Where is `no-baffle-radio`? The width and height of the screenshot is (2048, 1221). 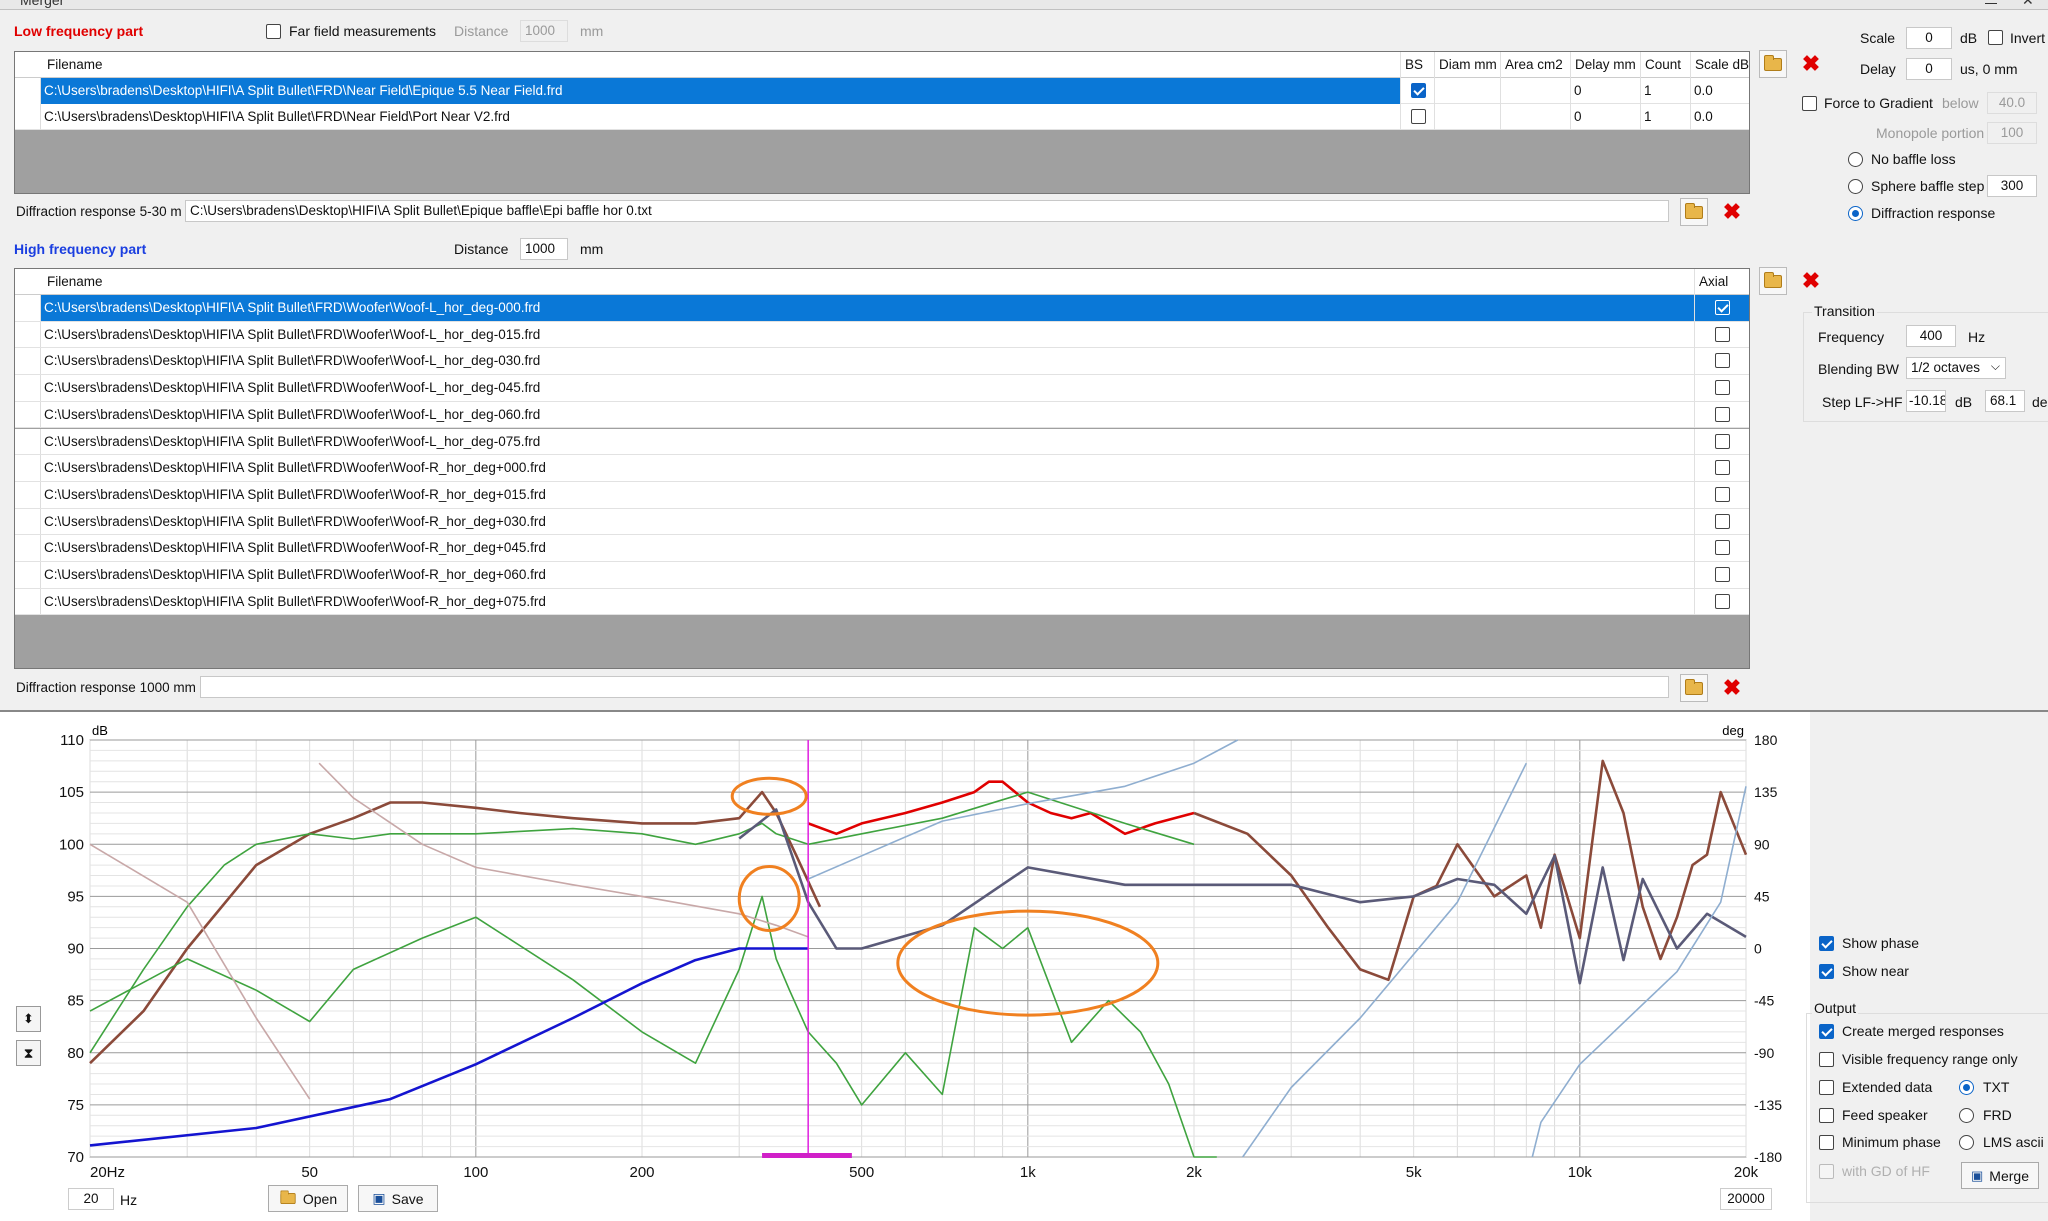
no-baffle-radio is located at coordinates (1855, 159).